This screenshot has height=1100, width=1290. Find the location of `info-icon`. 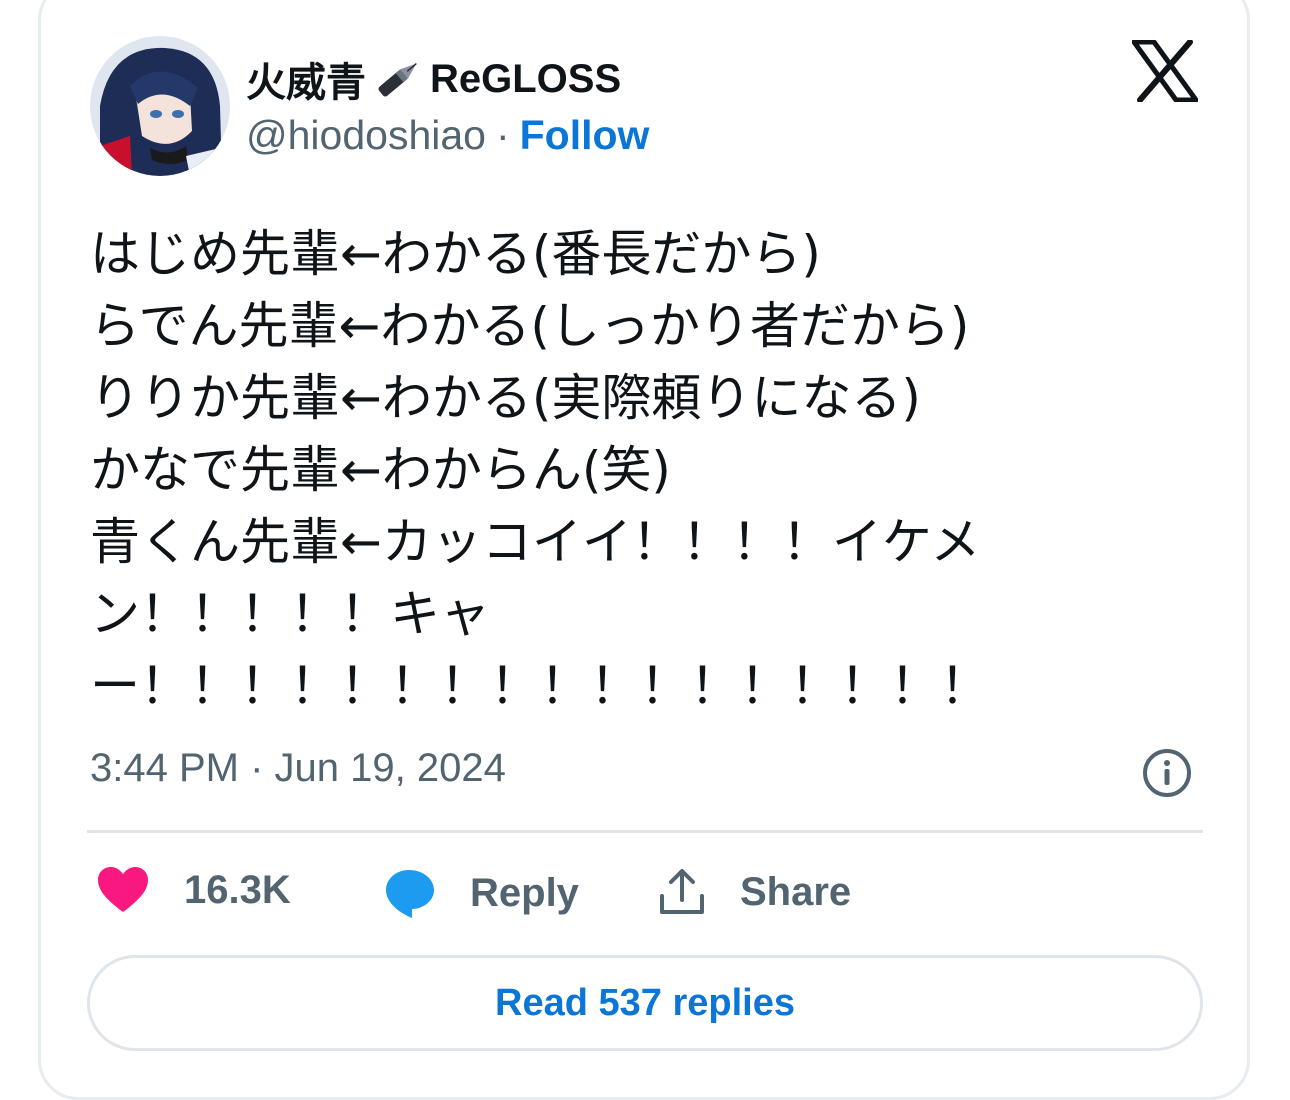

info-icon is located at coordinates (1167, 773).